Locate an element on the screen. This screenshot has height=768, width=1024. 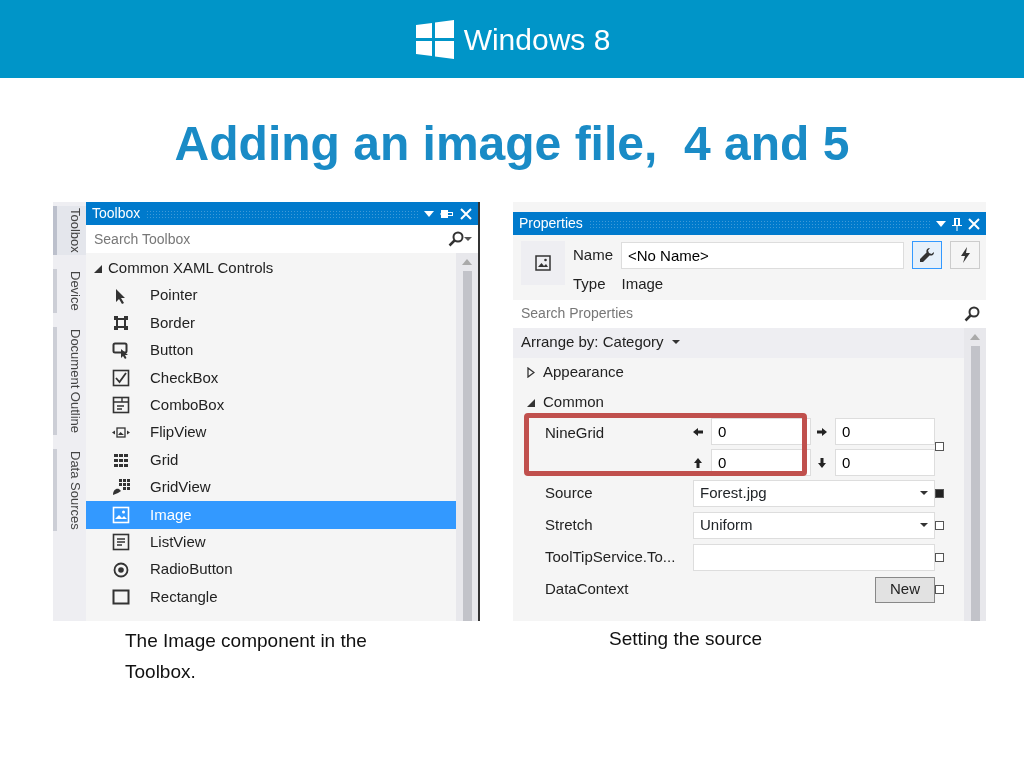
property-label: DataContext is located at coordinates (587, 589).